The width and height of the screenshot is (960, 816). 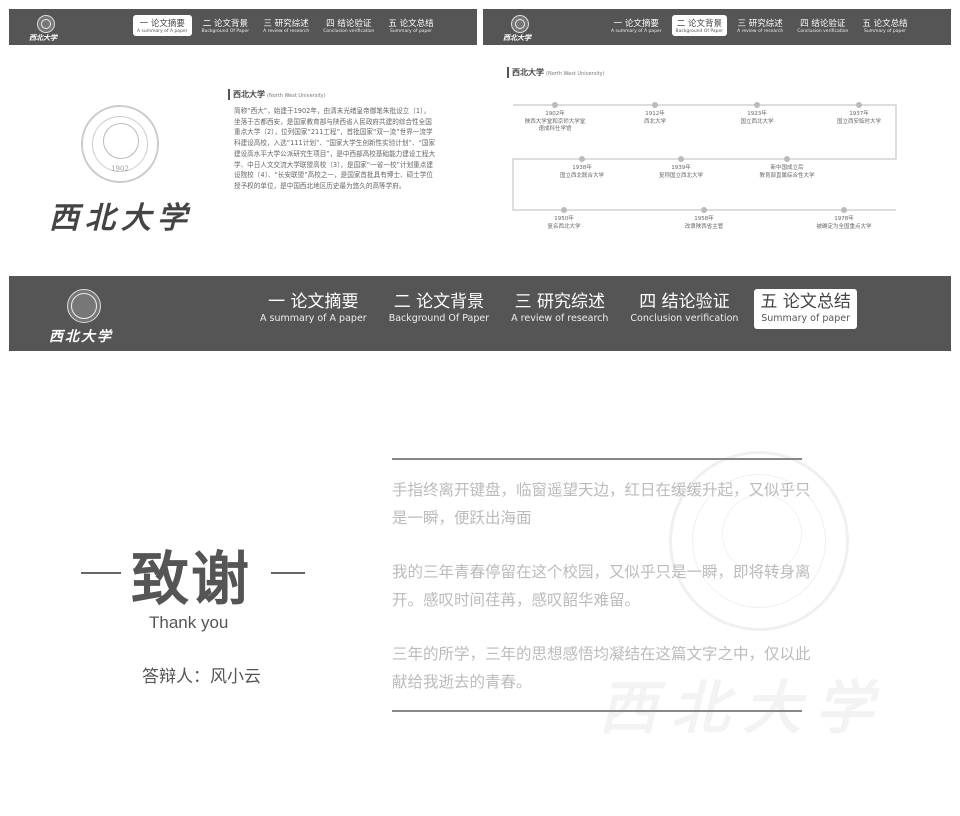 I want to click on timeline-year: 1950年, so click(x=564, y=219).